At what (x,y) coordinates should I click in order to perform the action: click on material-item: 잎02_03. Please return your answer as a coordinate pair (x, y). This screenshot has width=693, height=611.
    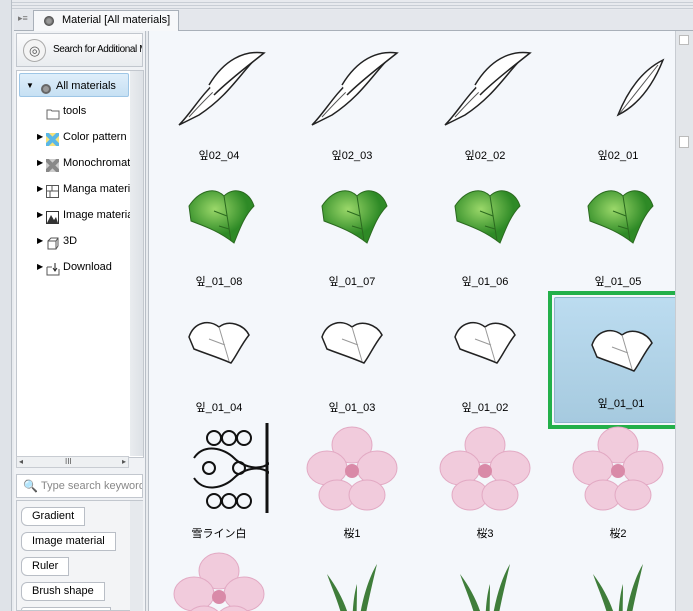
    Looking at the image, I should click on (352, 102).